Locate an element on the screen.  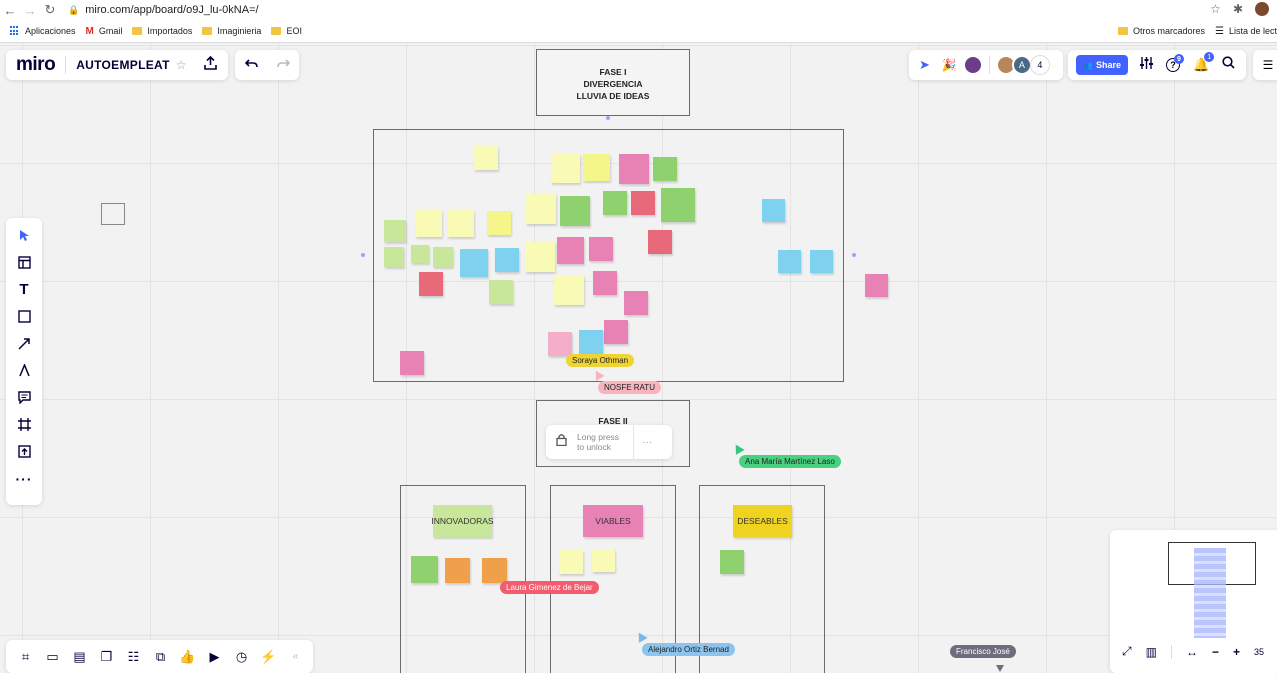
chat-icon: ❐ is located at coordinates (106, 657).